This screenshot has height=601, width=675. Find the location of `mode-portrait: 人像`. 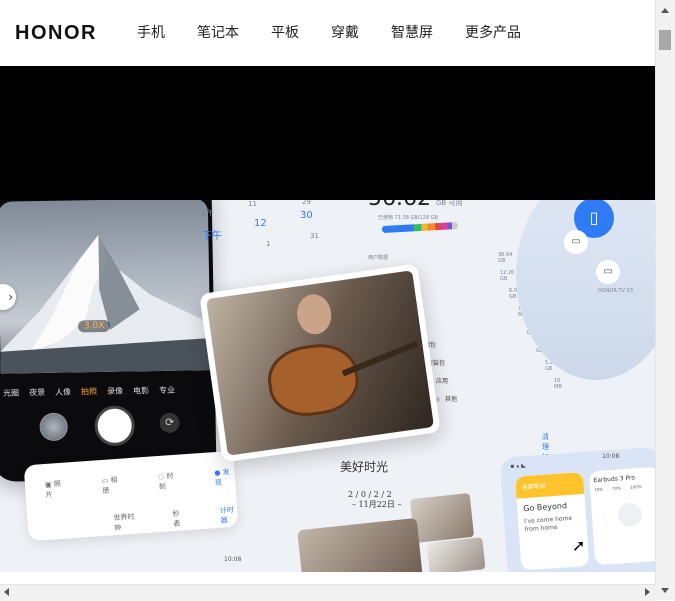

mode-portrait: 人像 is located at coordinates (63, 392).